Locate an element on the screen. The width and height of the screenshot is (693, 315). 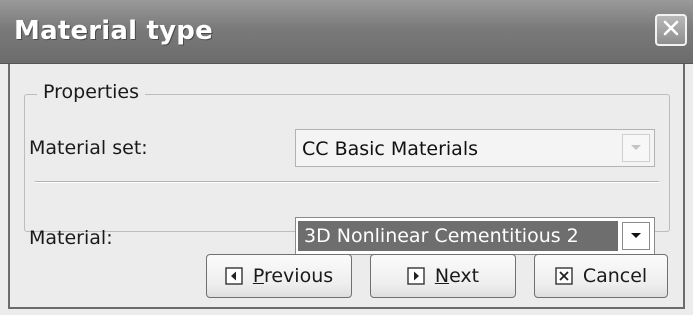
next-button: Next is located at coordinates (443, 276).